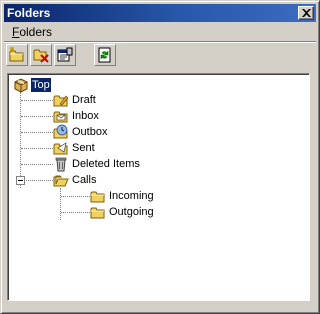  What do you see at coordinates (61, 164) in the screenshot?
I see `trash-icon` at bounding box center [61, 164].